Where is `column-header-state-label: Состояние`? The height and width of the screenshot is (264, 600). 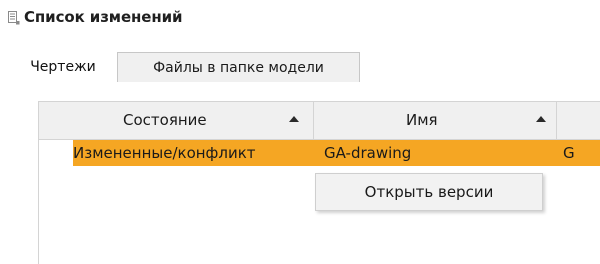 column-header-state-label: Состояние is located at coordinates (165, 120).